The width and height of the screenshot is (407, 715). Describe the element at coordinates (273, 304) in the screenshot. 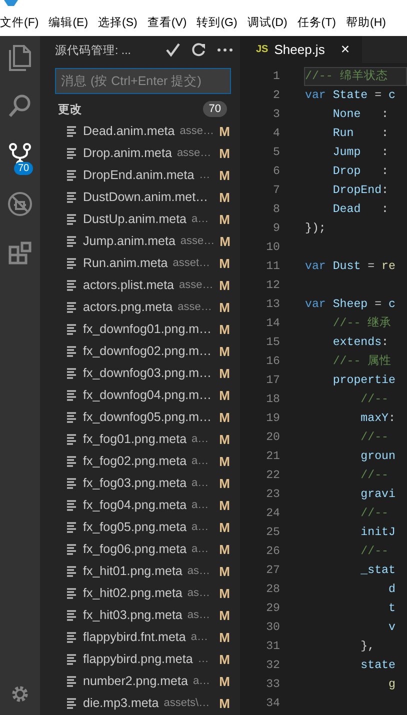

I see `line-number: 13` at that location.